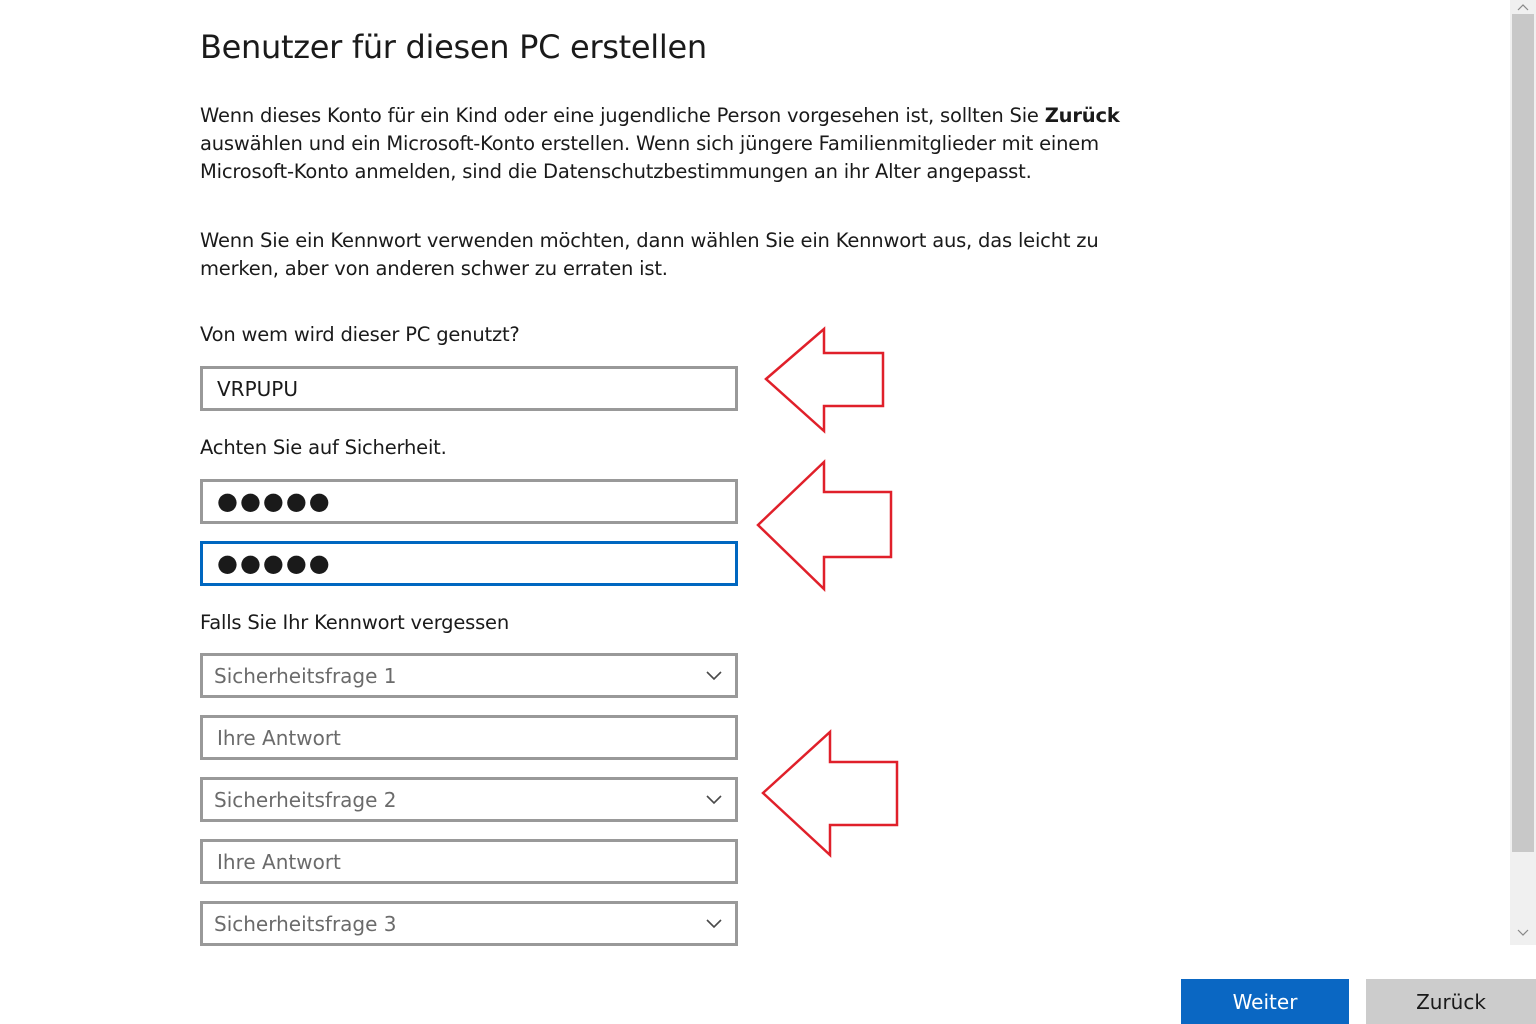 This screenshot has width=1536, height=1024. I want to click on security-answer-1-placeholder: Ihre Antwort, so click(279, 737).